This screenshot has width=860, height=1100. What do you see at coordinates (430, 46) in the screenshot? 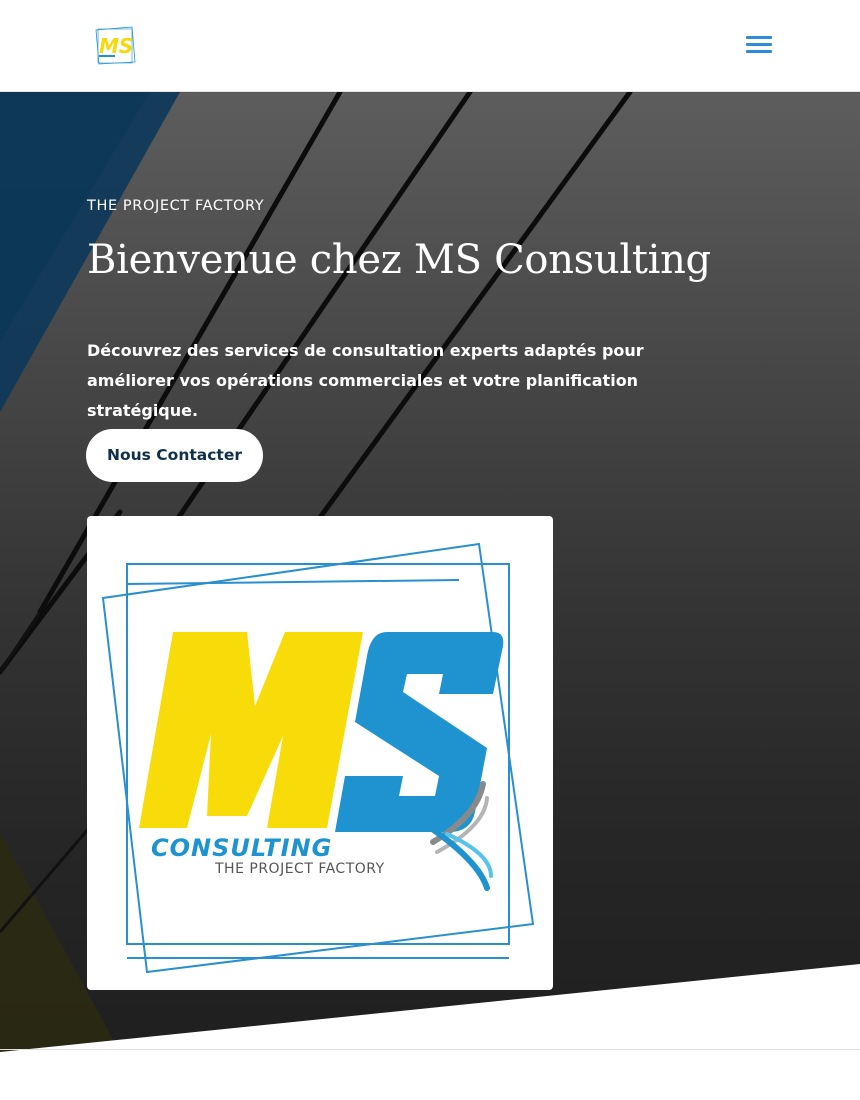
I see `site-header: MS` at bounding box center [430, 46].